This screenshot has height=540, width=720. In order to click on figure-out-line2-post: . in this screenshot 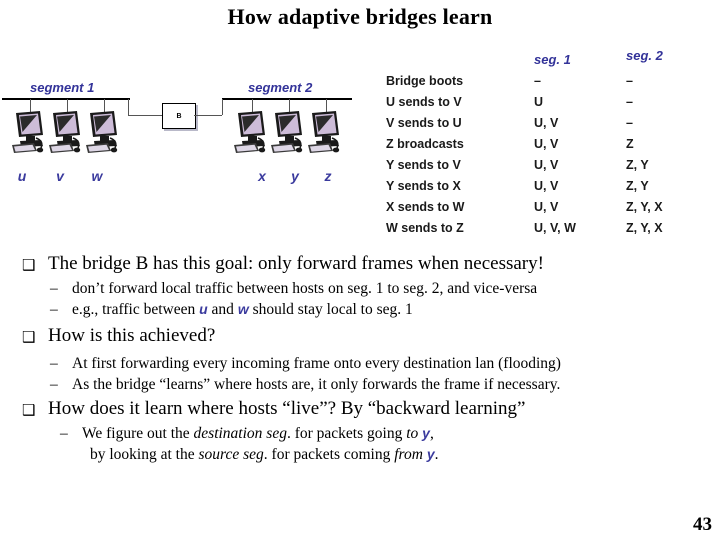, I will do `click(436, 454)`.